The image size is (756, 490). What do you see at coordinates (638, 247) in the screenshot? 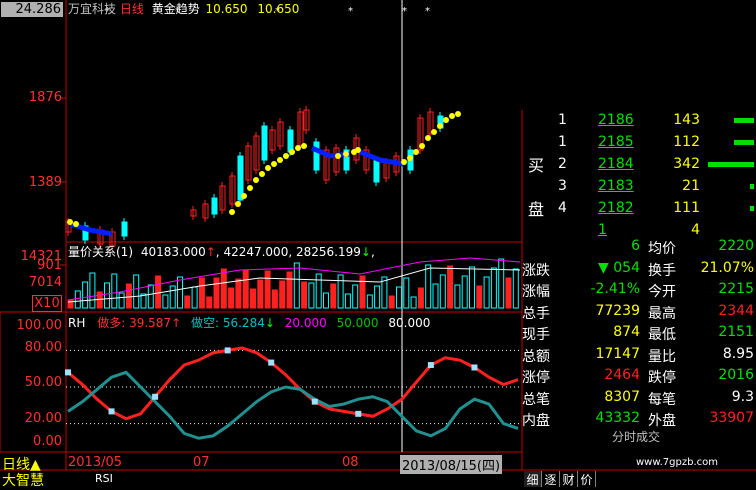
I see `stat-row: 6 均价 2220` at bounding box center [638, 247].